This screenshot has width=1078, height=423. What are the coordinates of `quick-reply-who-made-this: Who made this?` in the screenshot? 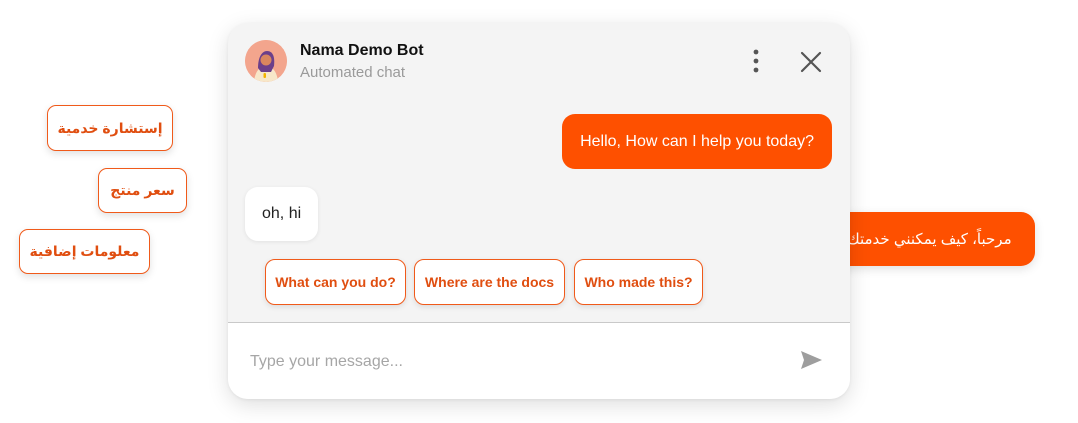 It's located at (638, 282).